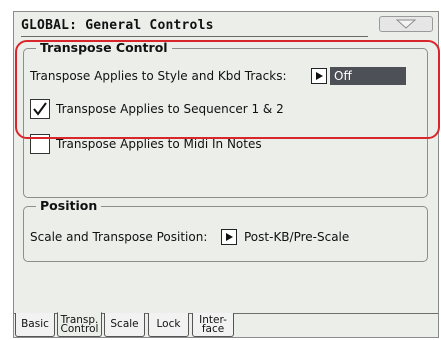  I want to click on position-label: Scale and Transpose Position:, so click(119, 237).